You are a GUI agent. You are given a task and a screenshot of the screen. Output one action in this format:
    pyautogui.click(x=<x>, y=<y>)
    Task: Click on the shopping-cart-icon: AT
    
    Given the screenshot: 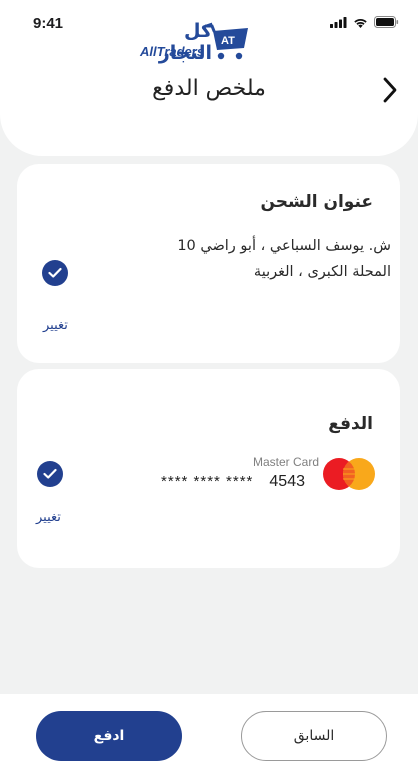 What is the action you would take?
    pyautogui.click(x=226, y=42)
    